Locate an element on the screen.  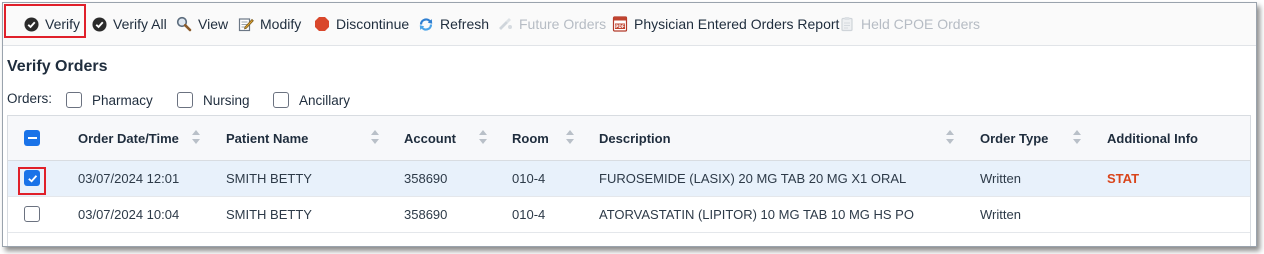
column-order-type: Order Type is located at coordinates (1014, 138).